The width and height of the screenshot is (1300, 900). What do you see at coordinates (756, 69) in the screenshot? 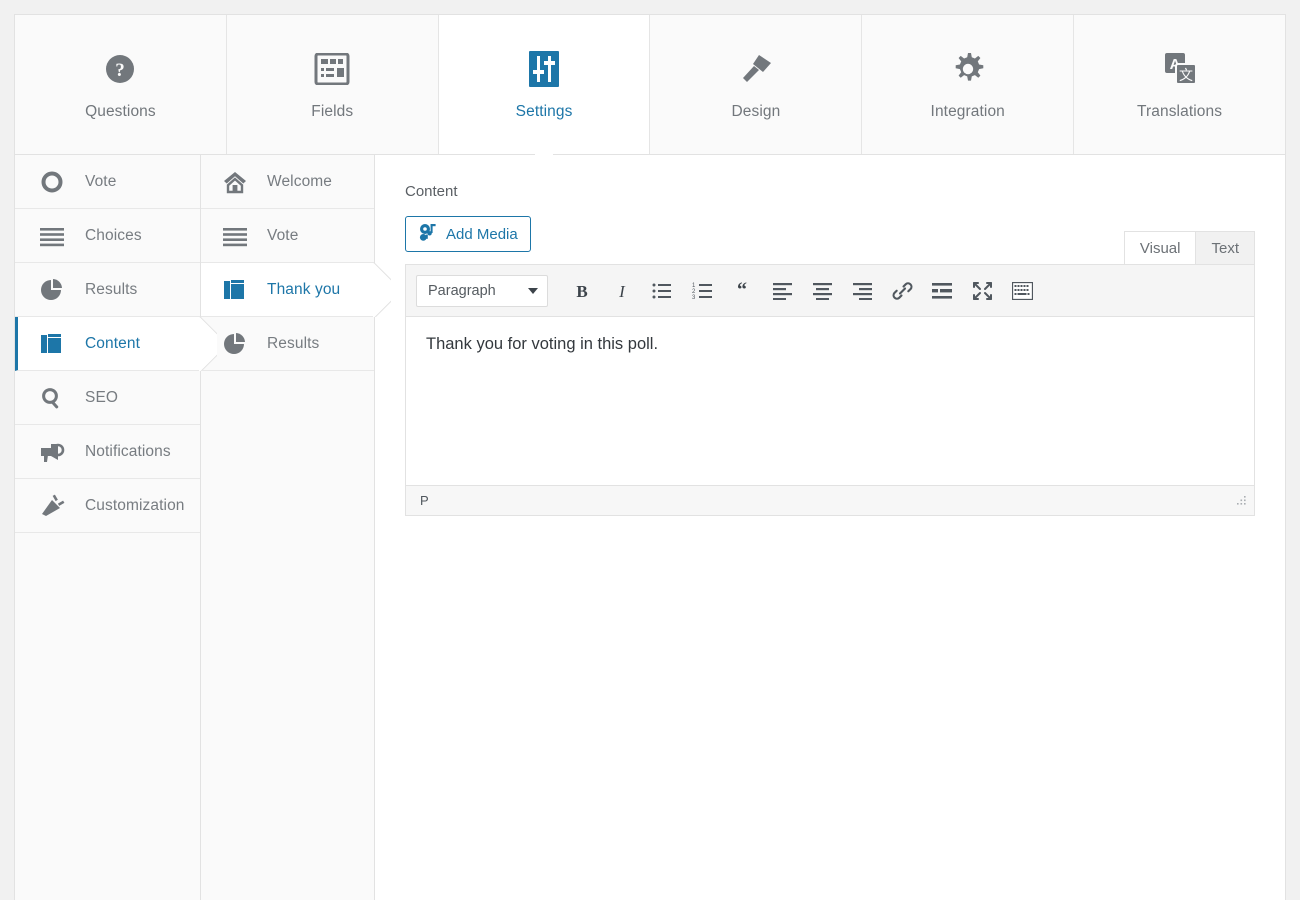
I see `paintbrush-icon` at bounding box center [756, 69].